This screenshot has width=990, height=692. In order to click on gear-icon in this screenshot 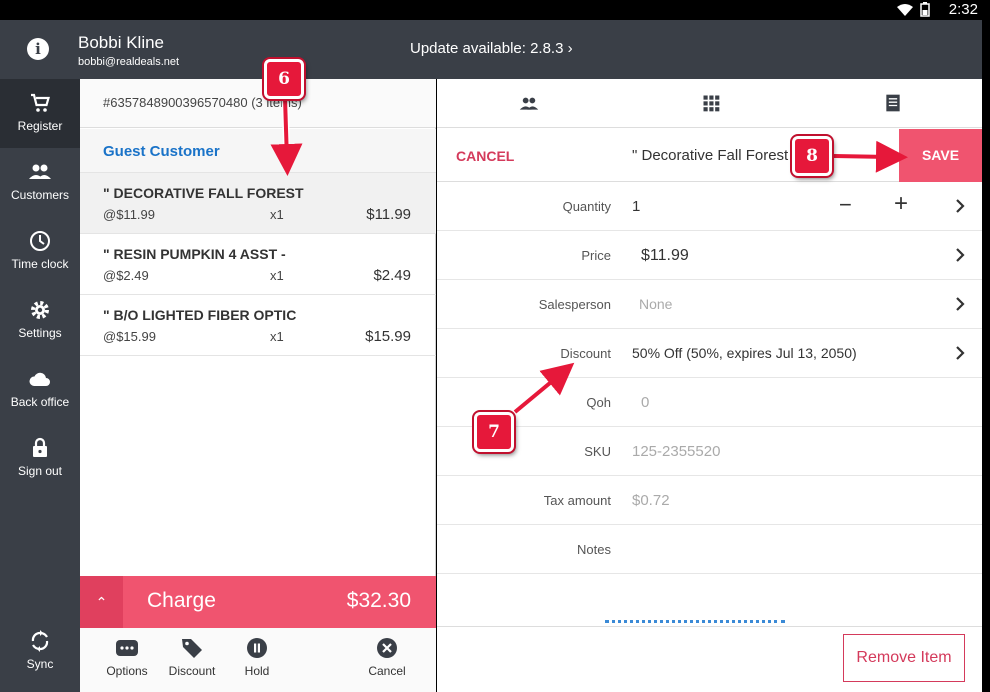, I will do `click(40, 310)`.